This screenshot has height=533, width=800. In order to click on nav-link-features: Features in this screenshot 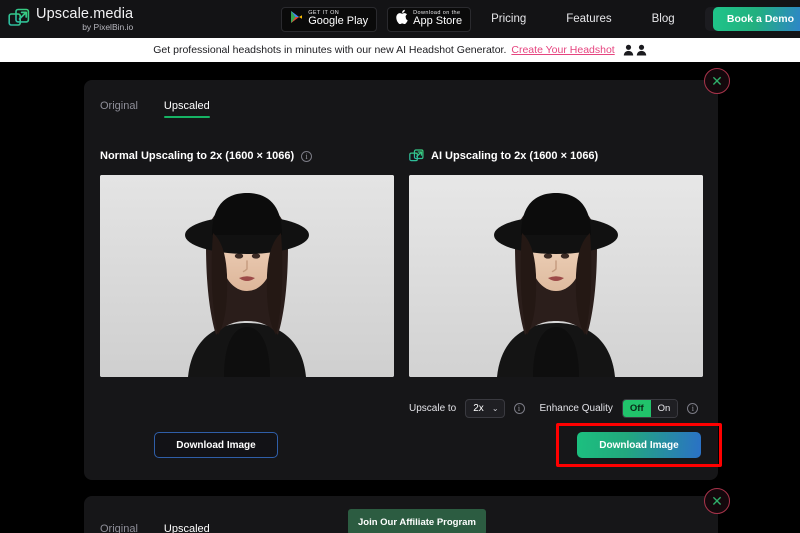, I will do `click(588, 19)`.